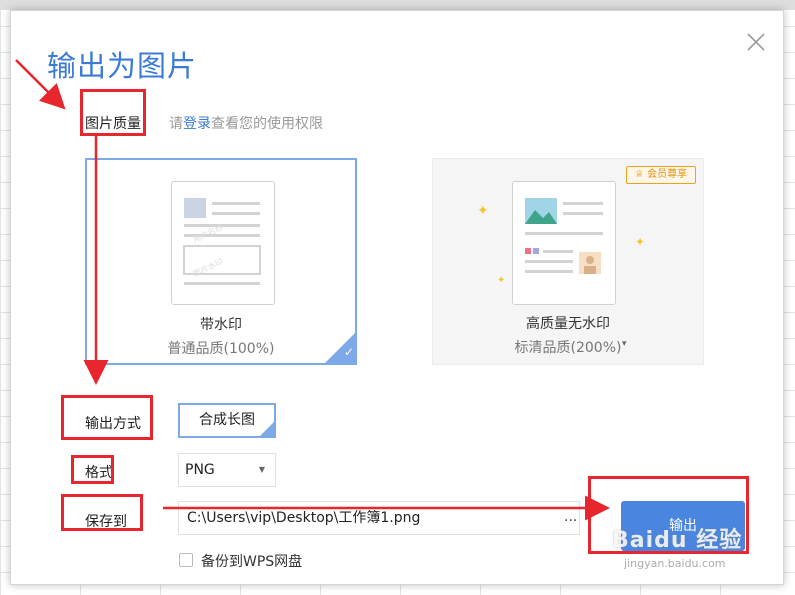 The width and height of the screenshot is (795, 595). What do you see at coordinates (221, 349) in the screenshot?
I see `quality-option-sub: 普通品质(100%)` at bounding box center [221, 349].